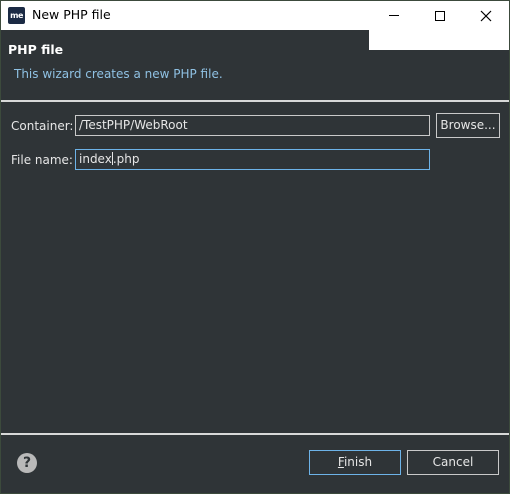 The width and height of the screenshot is (510, 494). I want to click on filename-field: index.php, so click(252, 159).